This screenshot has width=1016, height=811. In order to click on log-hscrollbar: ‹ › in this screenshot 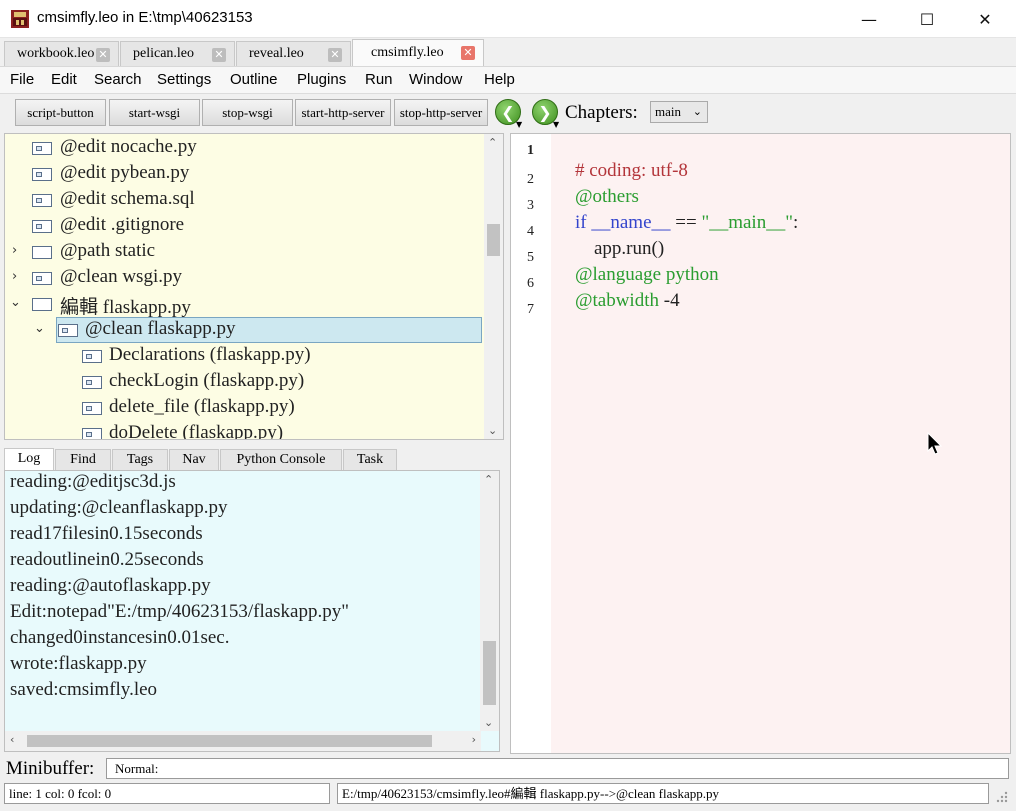, I will do `click(243, 741)`.